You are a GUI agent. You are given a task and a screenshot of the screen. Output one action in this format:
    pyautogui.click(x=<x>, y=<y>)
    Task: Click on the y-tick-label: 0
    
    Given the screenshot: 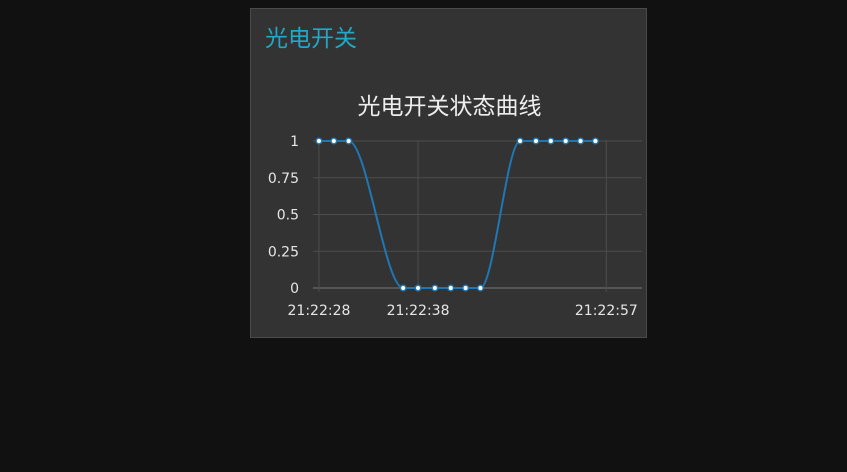 What is the action you would take?
    pyautogui.click(x=294, y=289)
    